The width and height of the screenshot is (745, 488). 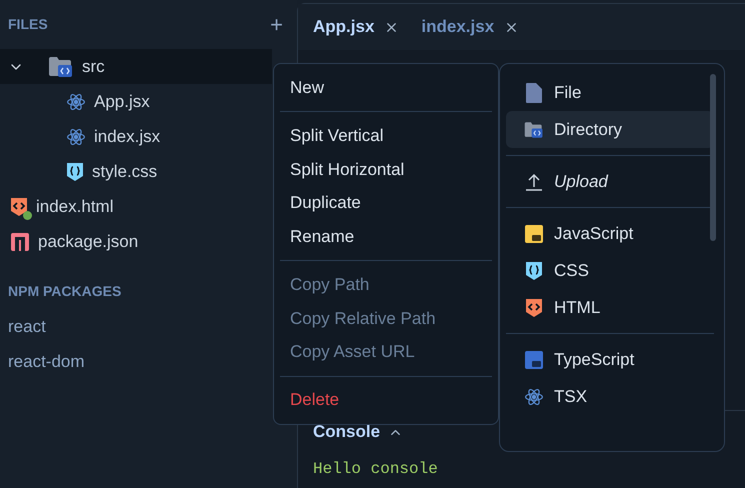 I want to click on editor-tab: index.jsx, so click(x=470, y=27).